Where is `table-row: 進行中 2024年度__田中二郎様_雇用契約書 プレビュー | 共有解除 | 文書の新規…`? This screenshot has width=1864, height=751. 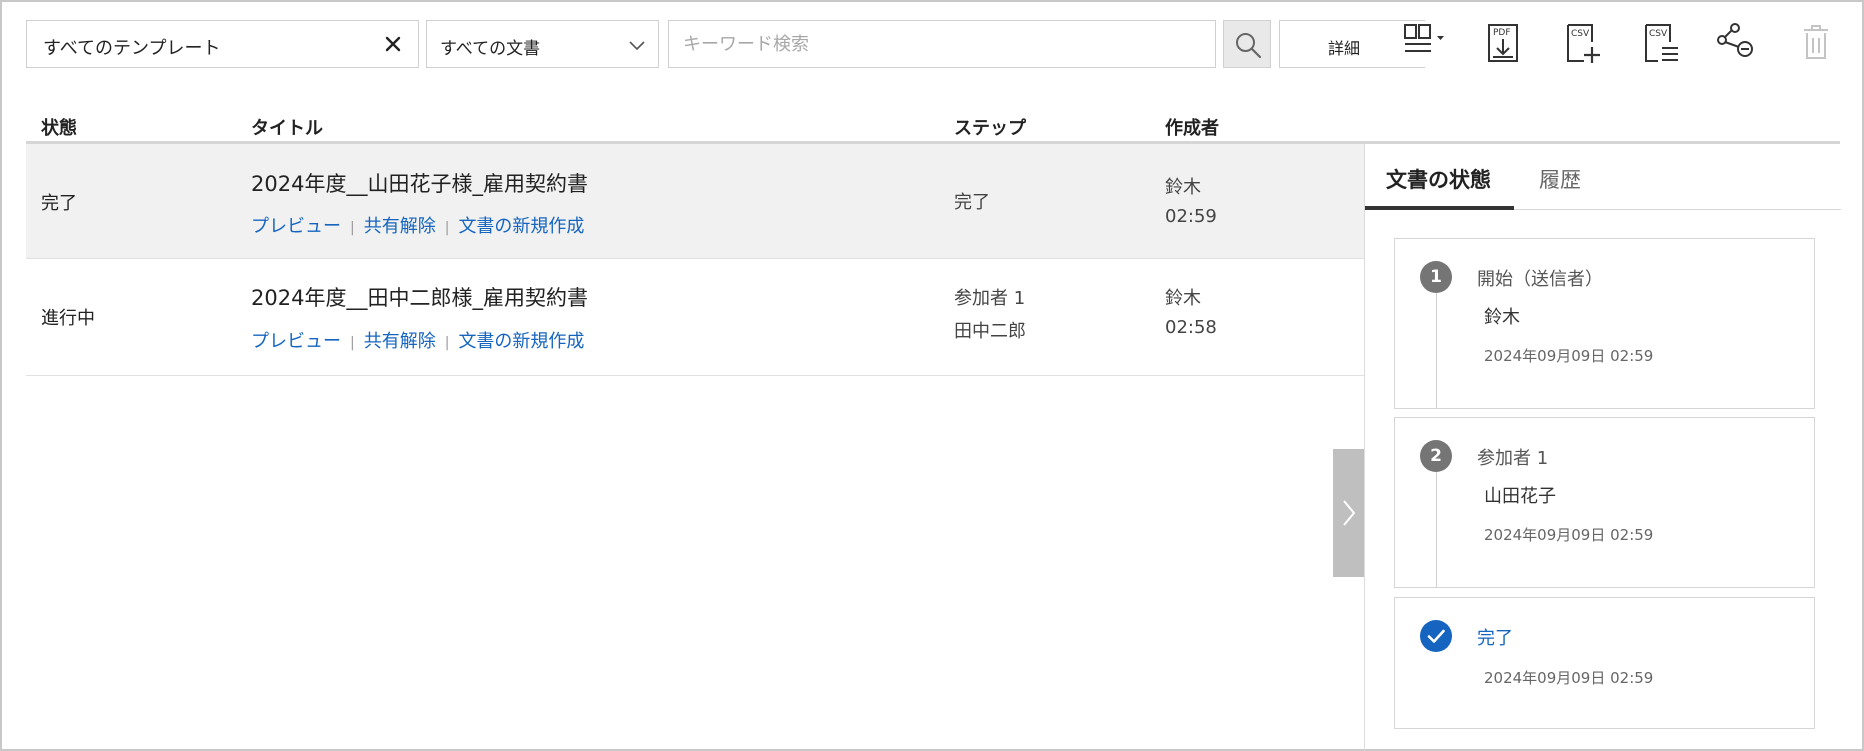 table-row: 進行中 2024年度__田中二郎様_雇用契約書 プレビュー | 共有解除 | 文書の新規… is located at coordinates (695, 318).